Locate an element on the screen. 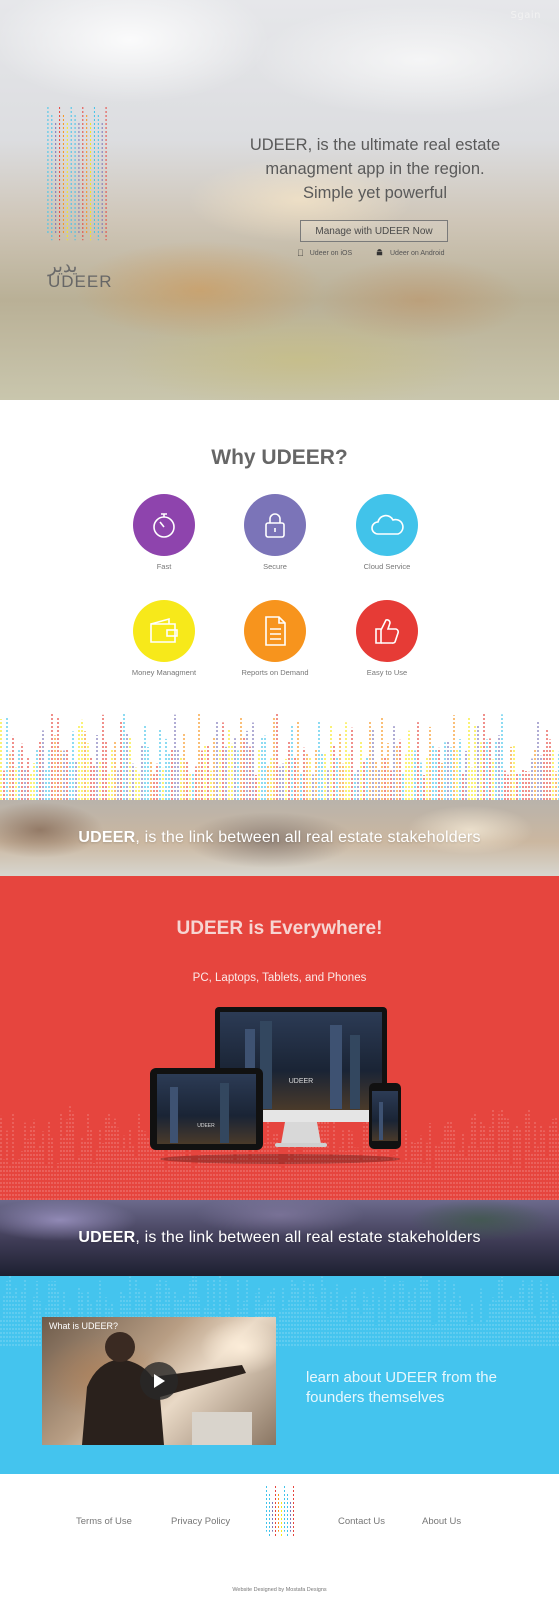  stopwatch-icon is located at coordinates (164, 525).